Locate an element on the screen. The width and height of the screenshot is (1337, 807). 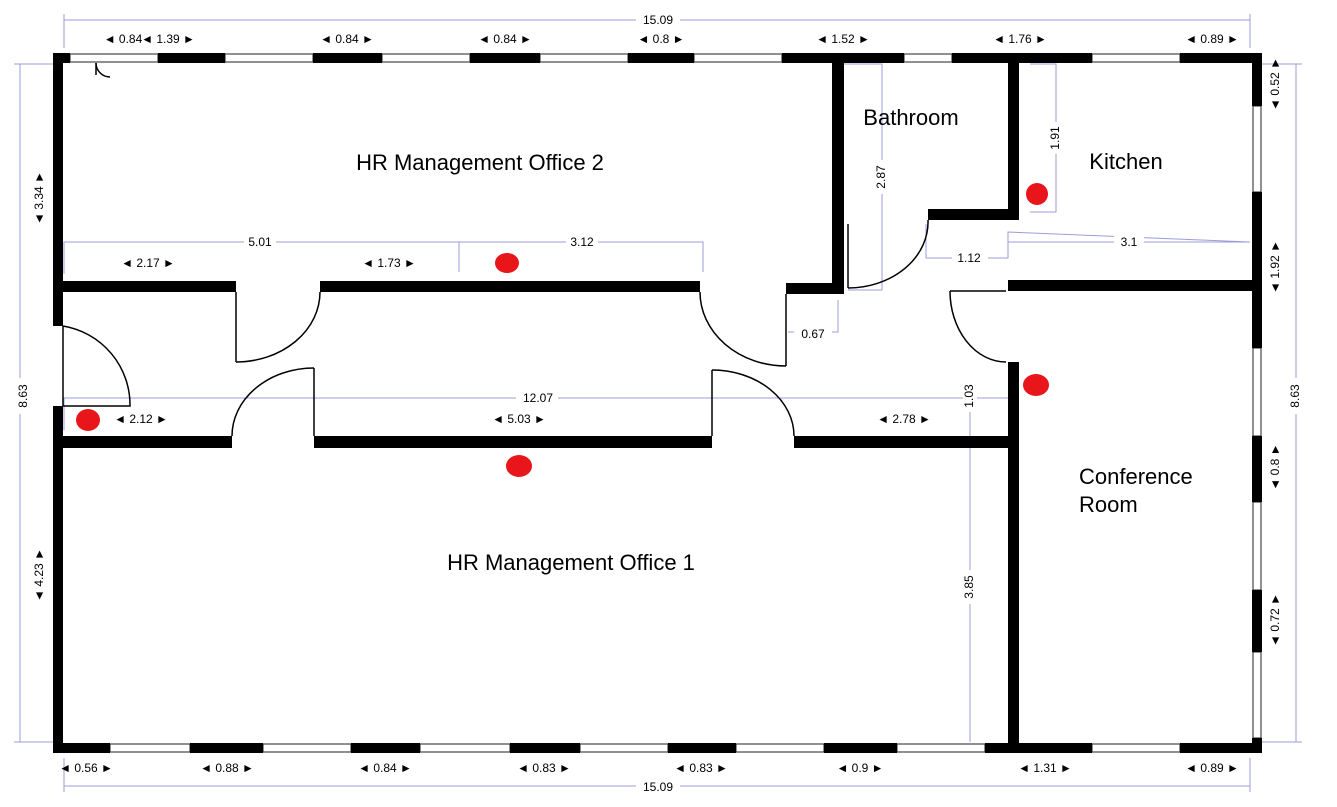
dim-bottom-6: ◄ 1.31 ► is located at coordinates (1045, 768).